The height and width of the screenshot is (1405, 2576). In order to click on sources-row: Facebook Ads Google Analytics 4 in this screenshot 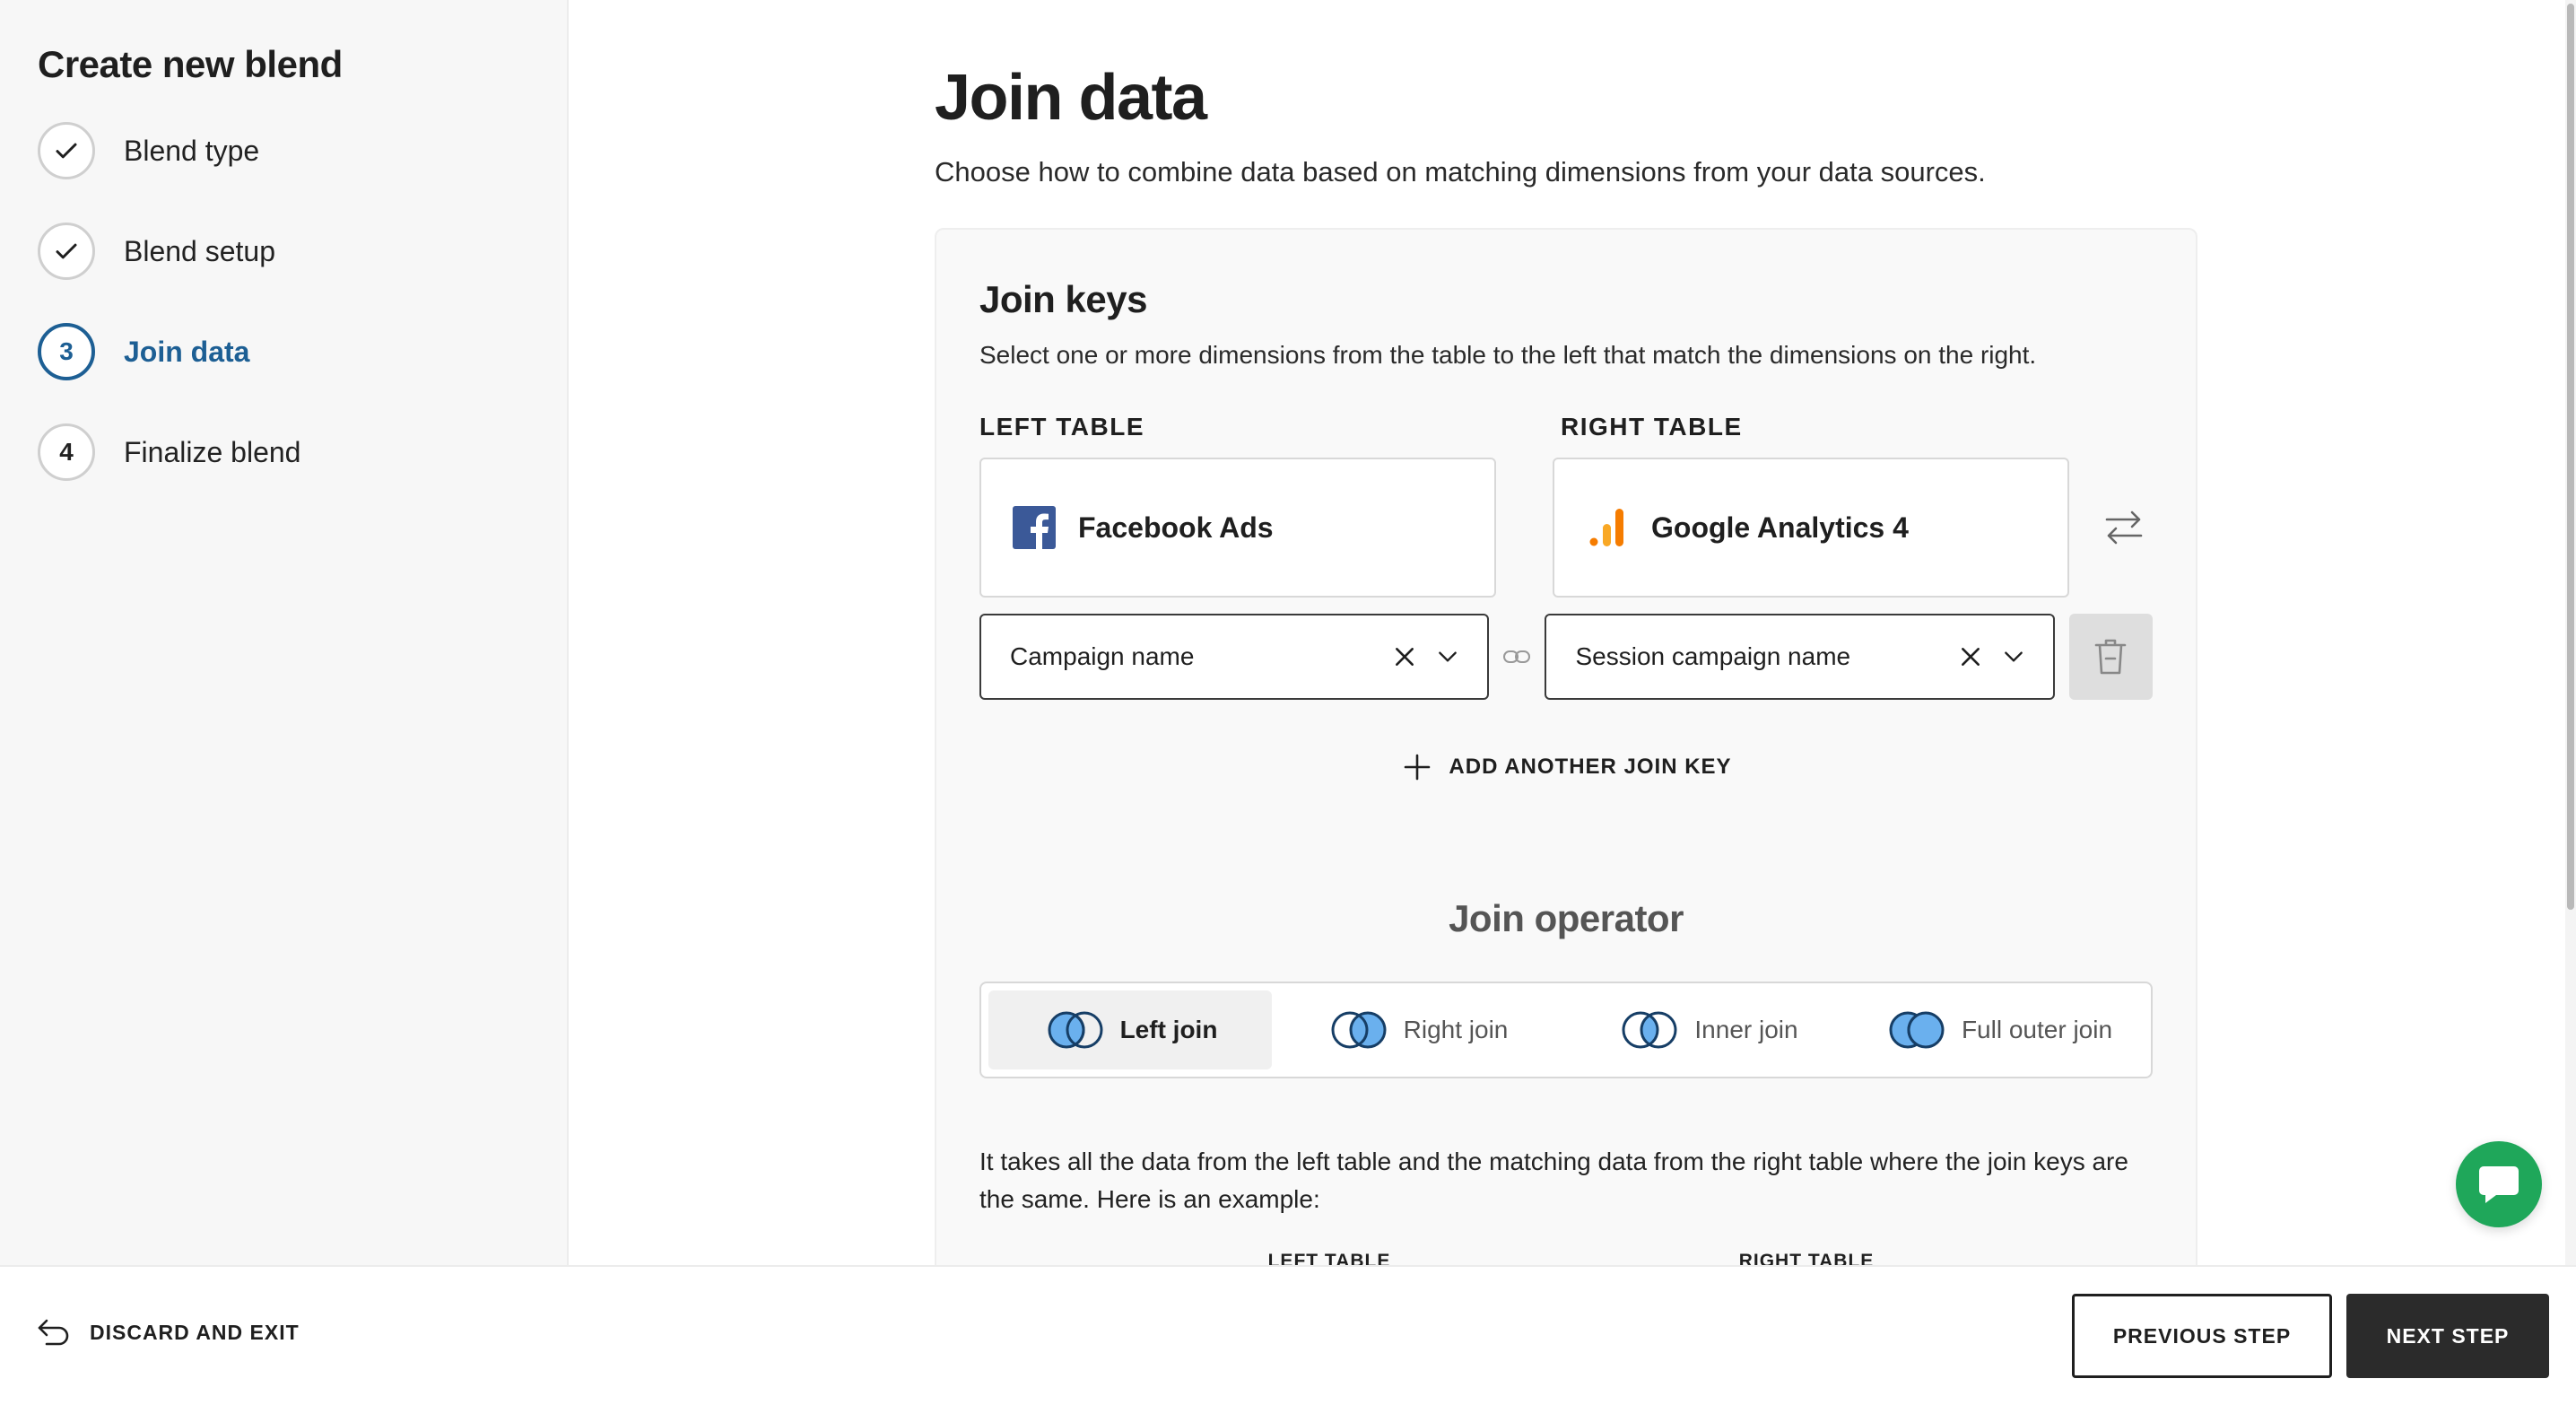, I will do `click(1566, 528)`.